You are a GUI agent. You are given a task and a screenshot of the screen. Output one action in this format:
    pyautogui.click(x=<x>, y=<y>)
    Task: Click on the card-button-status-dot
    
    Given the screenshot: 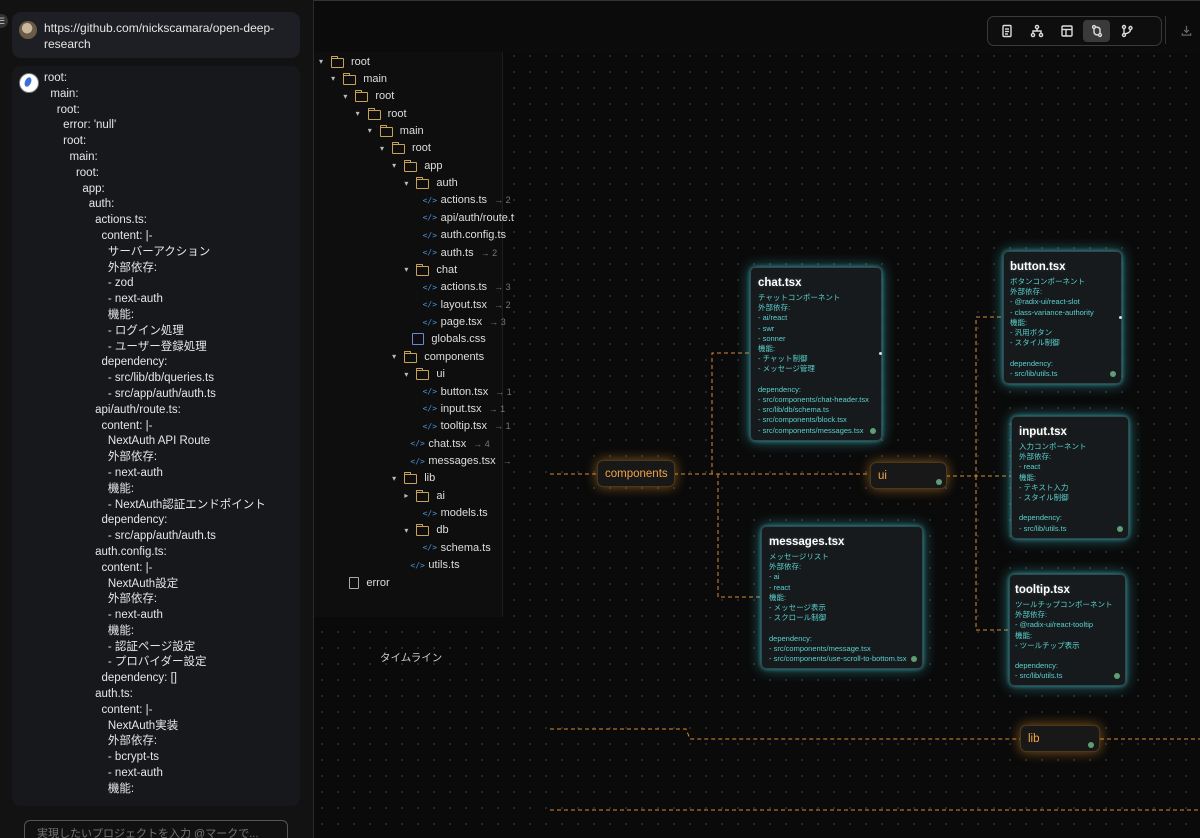 What is the action you would take?
    pyautogui.click(x=1113, y=374)
    